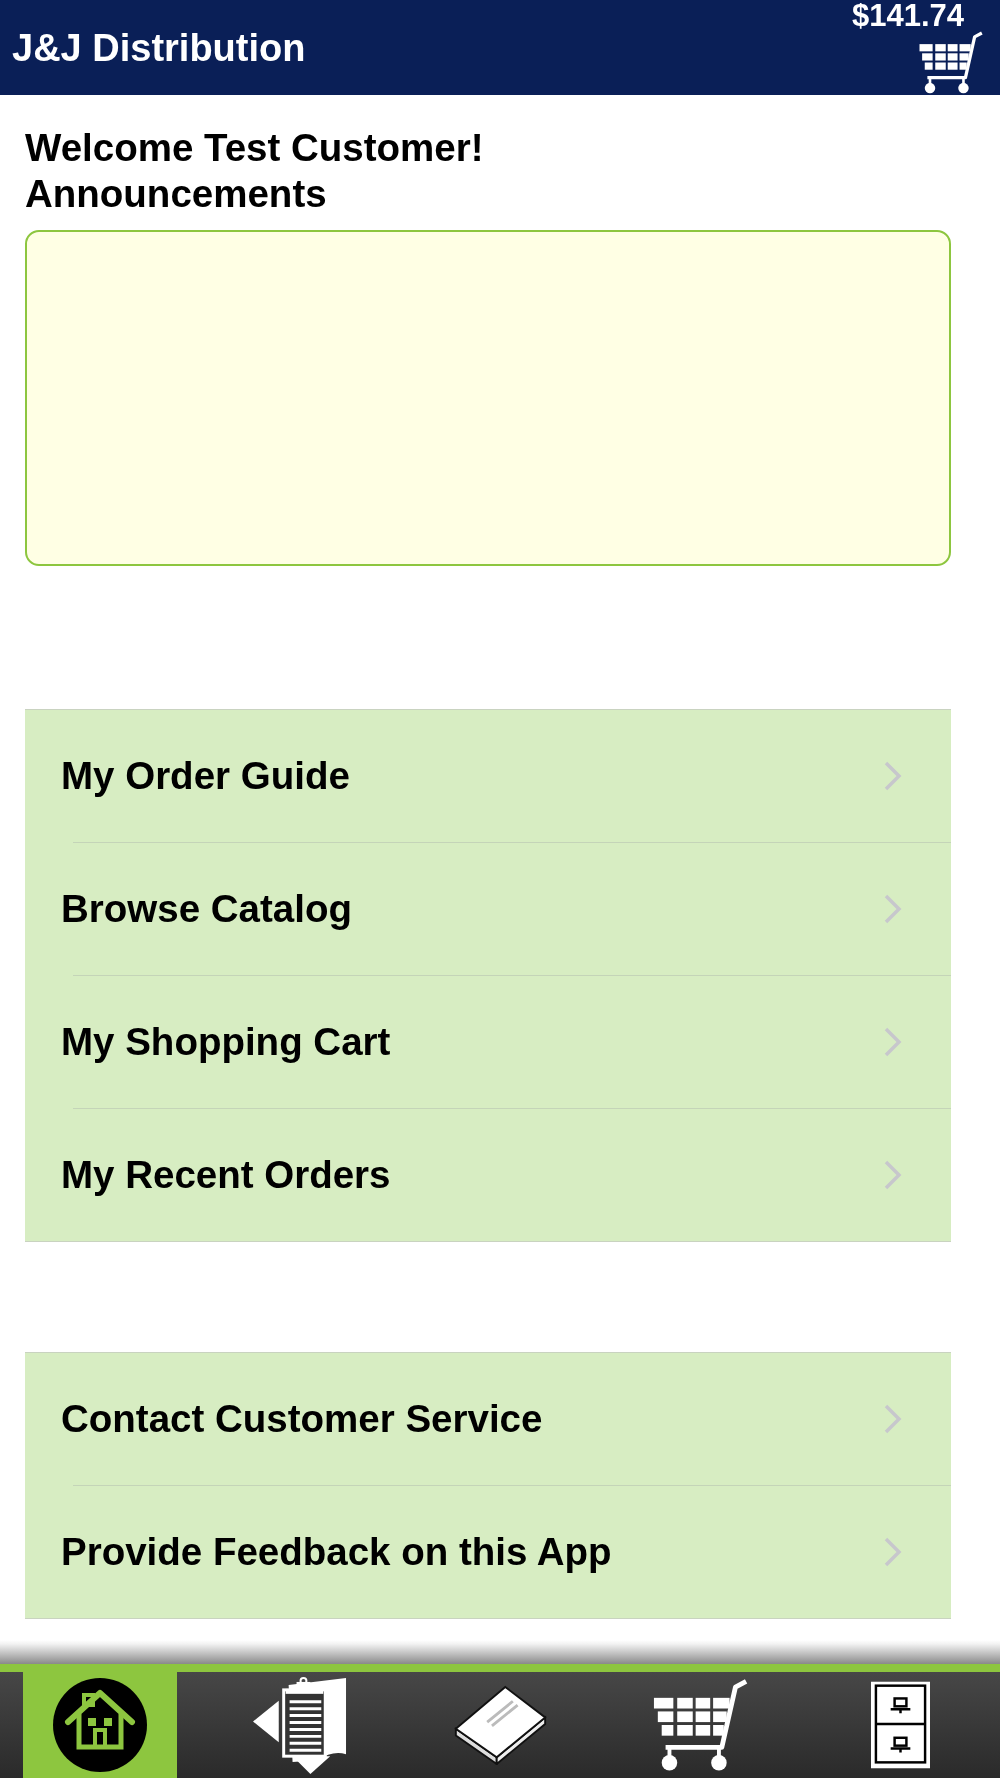 The image size is (1000, 1778). I want to click on menu-item: My Shopping Cart, so click(488, 1042).